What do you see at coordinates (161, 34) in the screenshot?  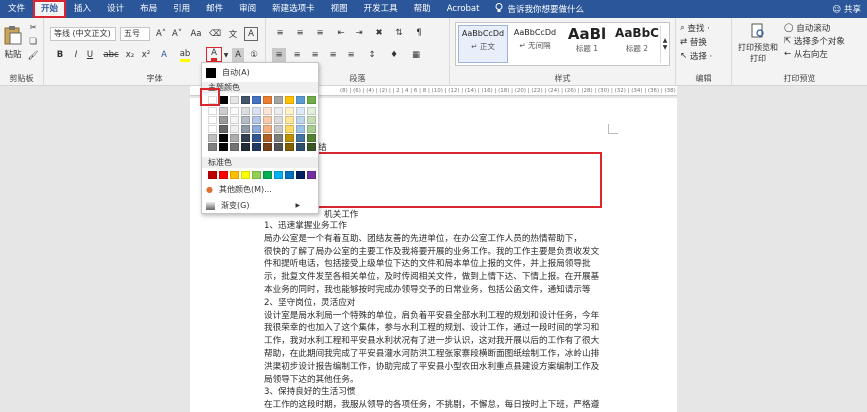 I see `grow-font-button: A˄` at bounding box center [161, 34].